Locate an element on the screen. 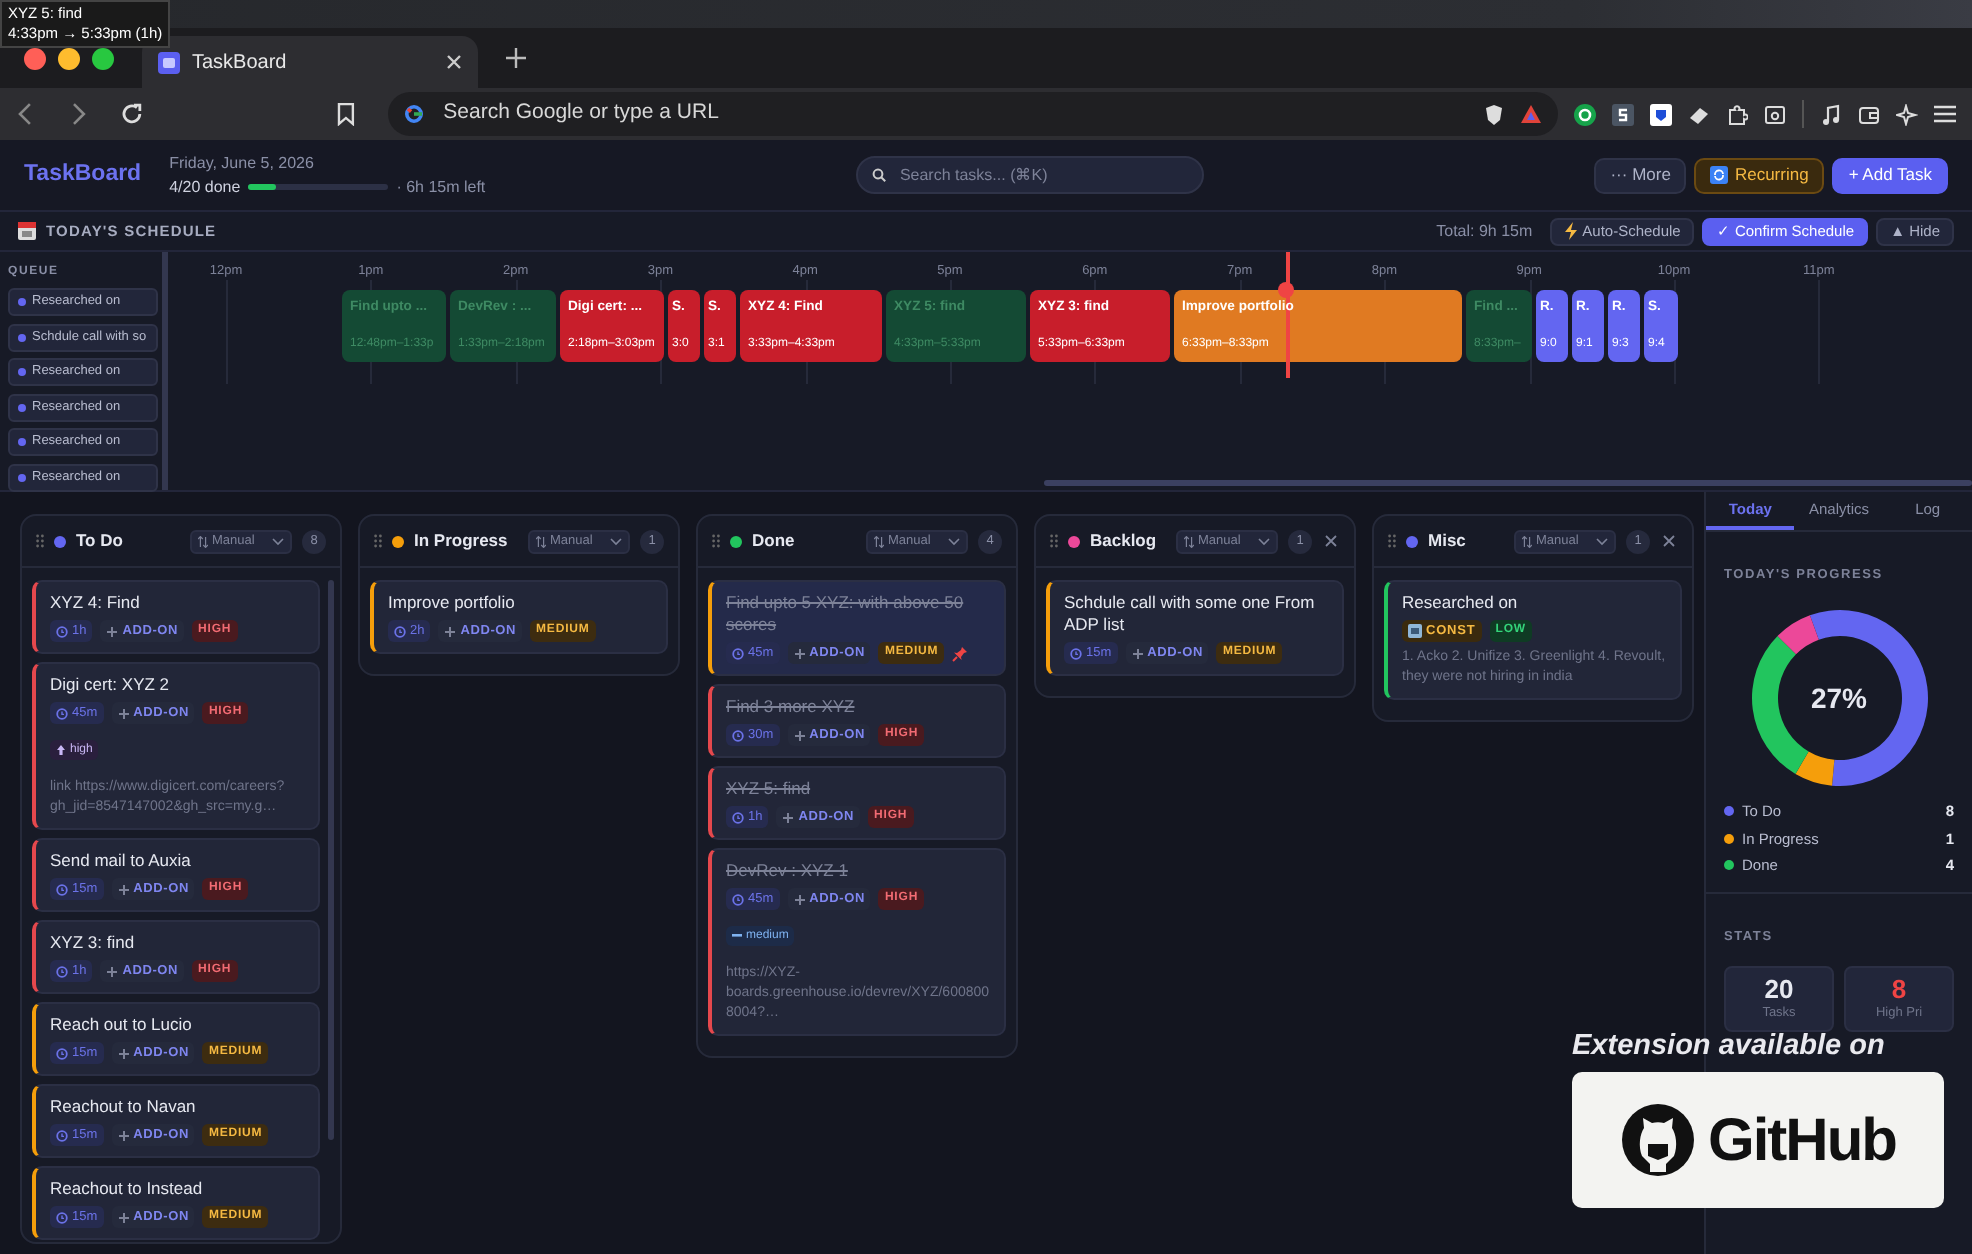 This screenshot has width=1972, height=1254. close-window-button is located at coordinates (35, 58).